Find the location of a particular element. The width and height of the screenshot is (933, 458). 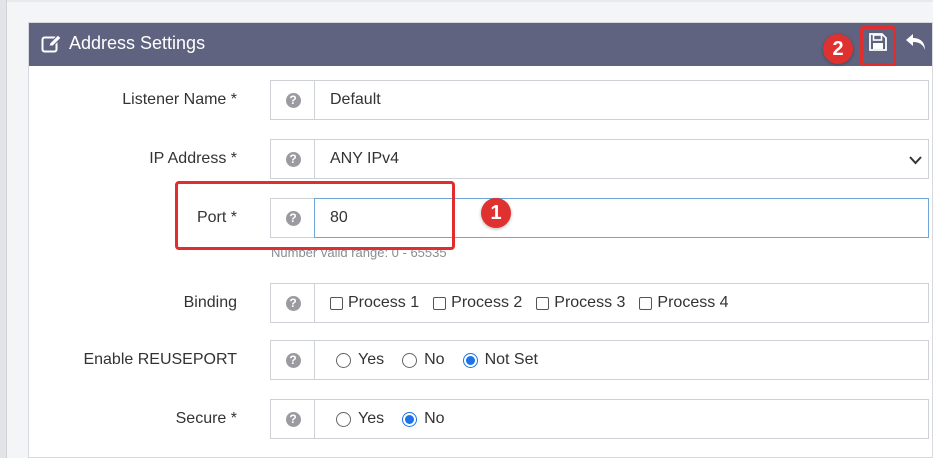

option-label: Process 1 is located at coordinates (384, 302).